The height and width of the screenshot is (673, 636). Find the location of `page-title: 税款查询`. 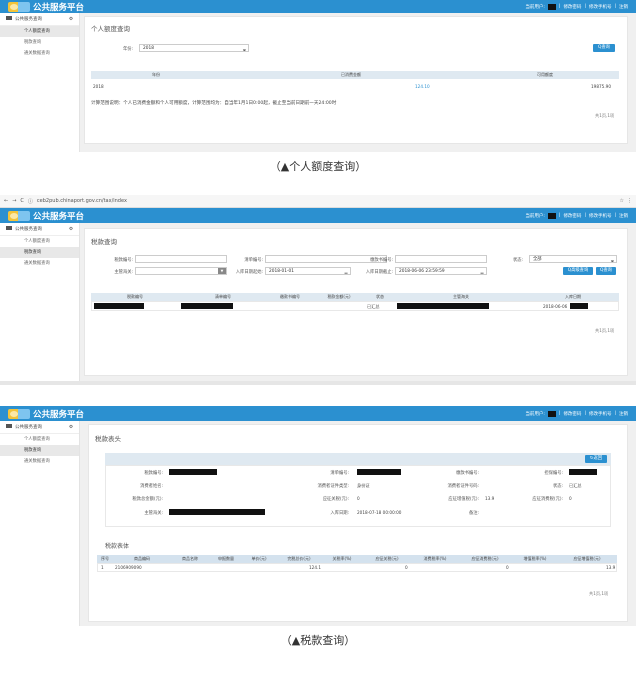

page-title: 税款查询 is located at coordinates (104, 242).